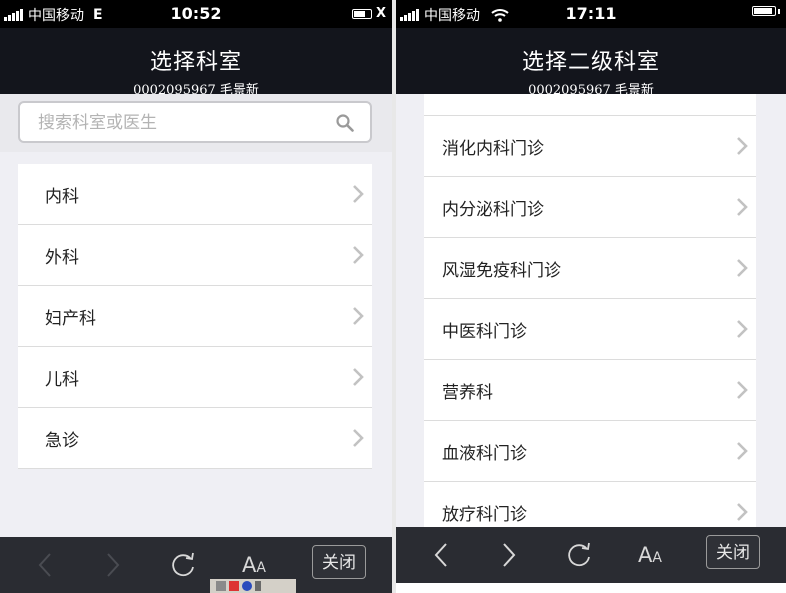 This screenshot has height=593, width=786. I want to click on clock: 10:52, so click(196, 13).